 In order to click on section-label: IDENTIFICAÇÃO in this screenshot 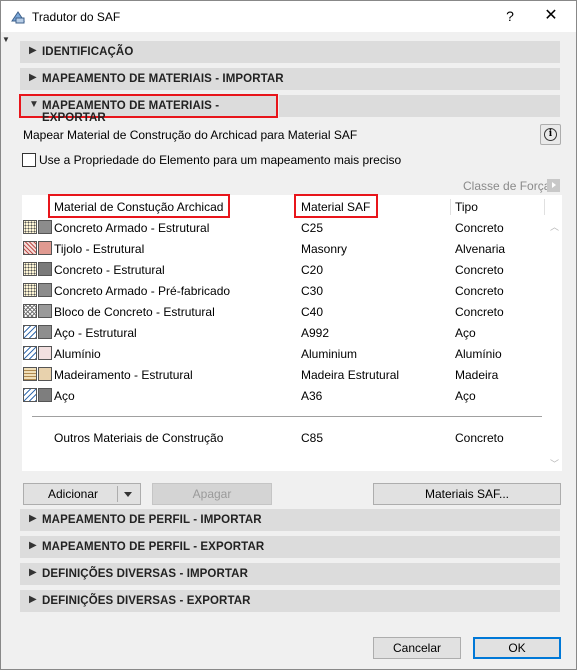, I will do `click(88, 52)`.